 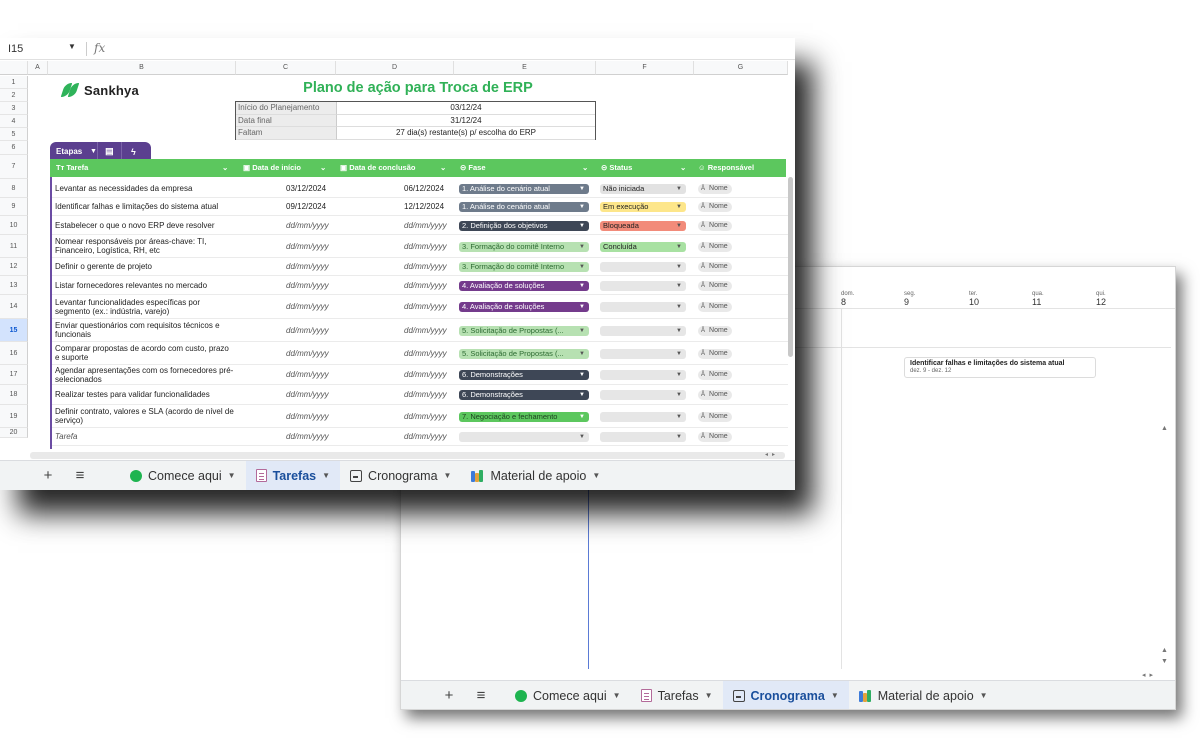 What do you see at coordinates (535, 475) in the screenshot?
I see `sheet-tab-material-de-apoio: Material de apoio ▼` at bounding box center [535, 475].